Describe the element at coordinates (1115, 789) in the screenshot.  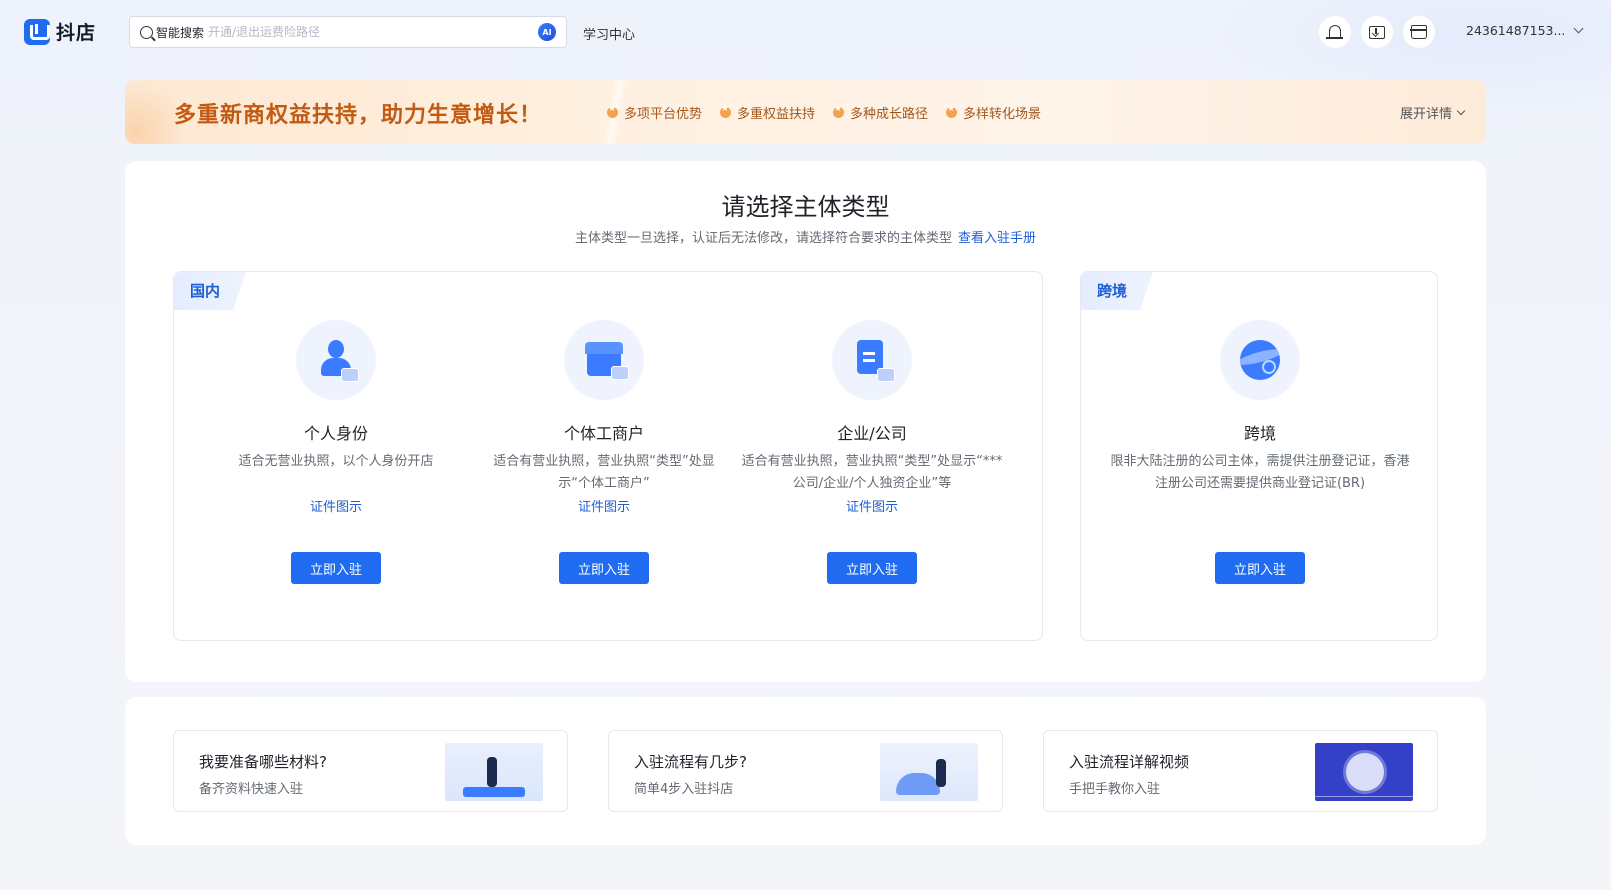
I see `help-card-subtitle: 手把手教你入驻` at that location.